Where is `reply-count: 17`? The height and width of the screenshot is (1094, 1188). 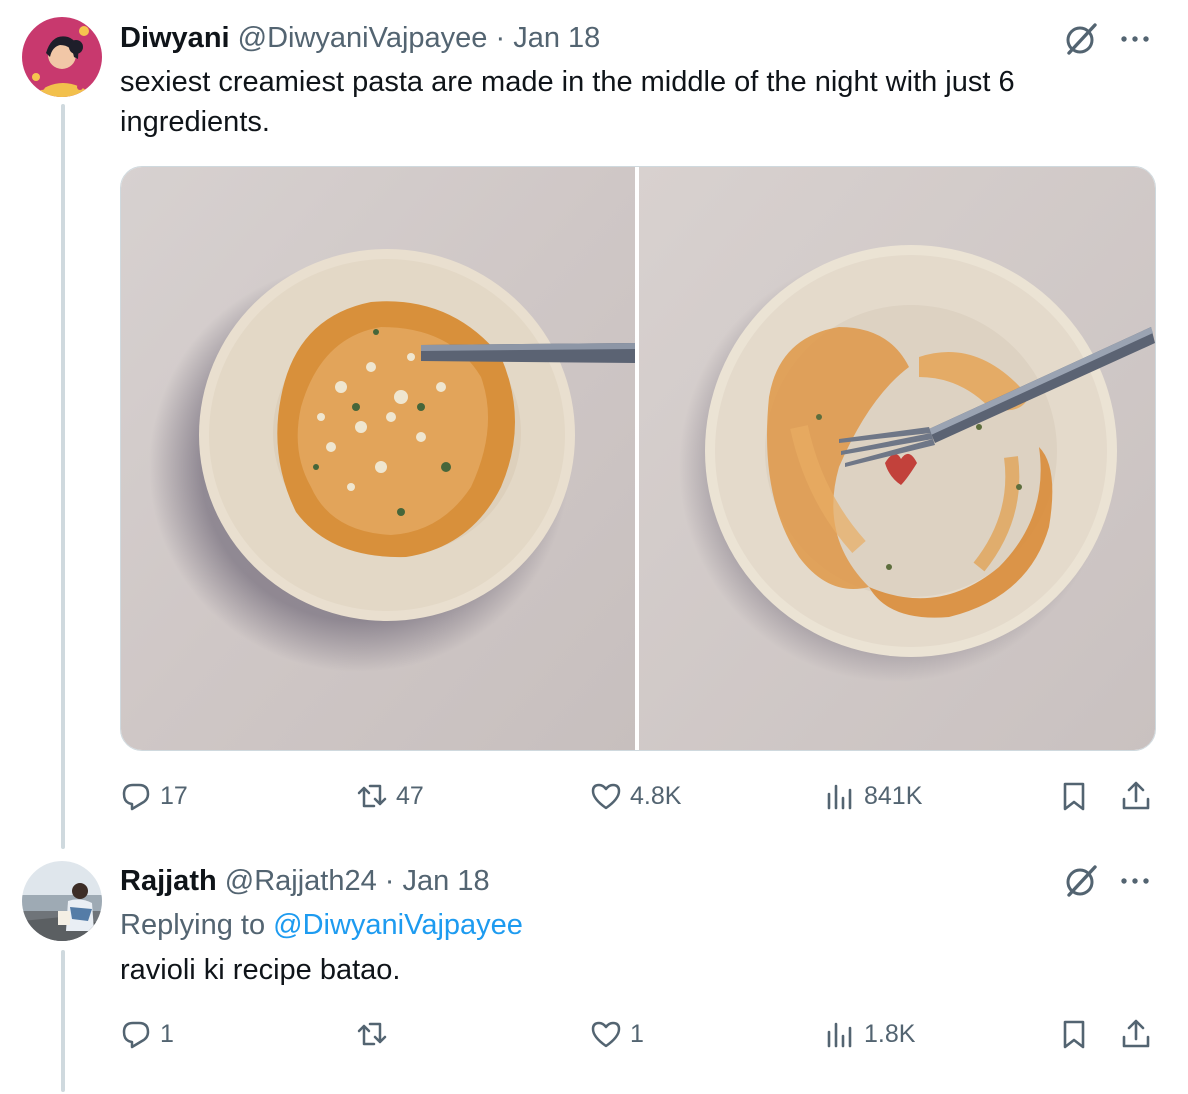 reply-count: 17 is located at coordinates (174, 795).